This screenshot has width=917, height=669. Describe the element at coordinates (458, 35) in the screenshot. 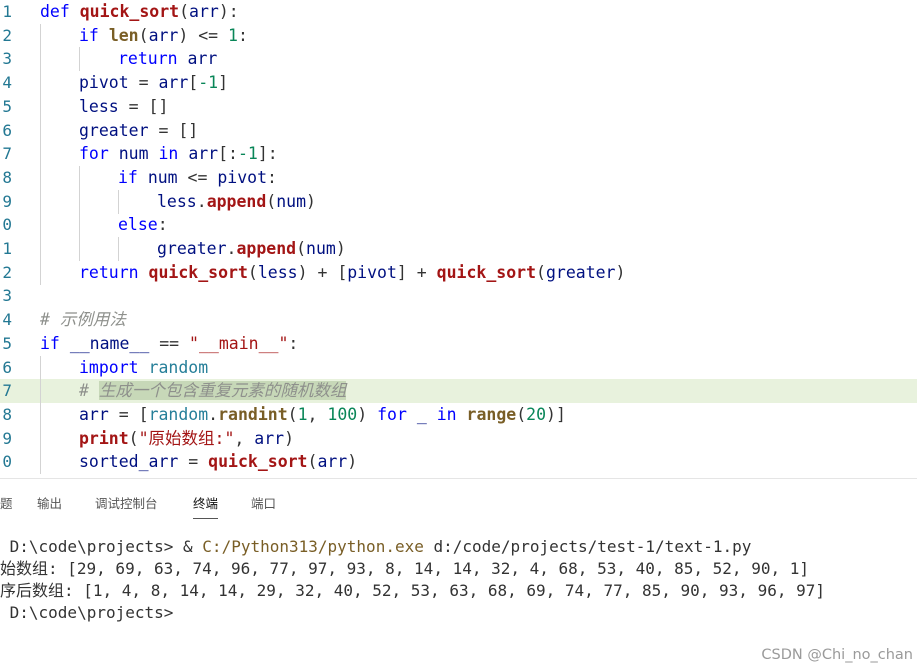

I see `code-line: 2 if len(arr) <= 1:` at that location.